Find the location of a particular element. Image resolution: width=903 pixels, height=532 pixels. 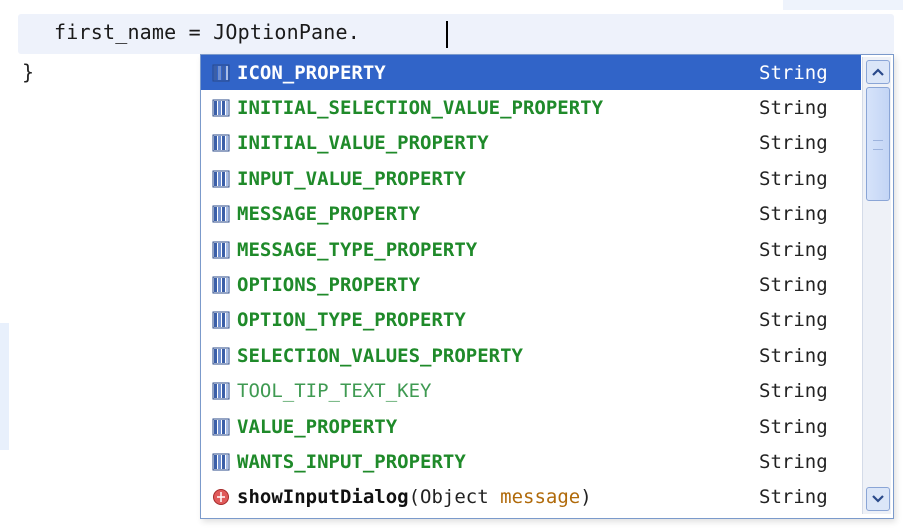

completion-item-name: OPTIONS_PROPERTY is located at coordinates (329, 285).